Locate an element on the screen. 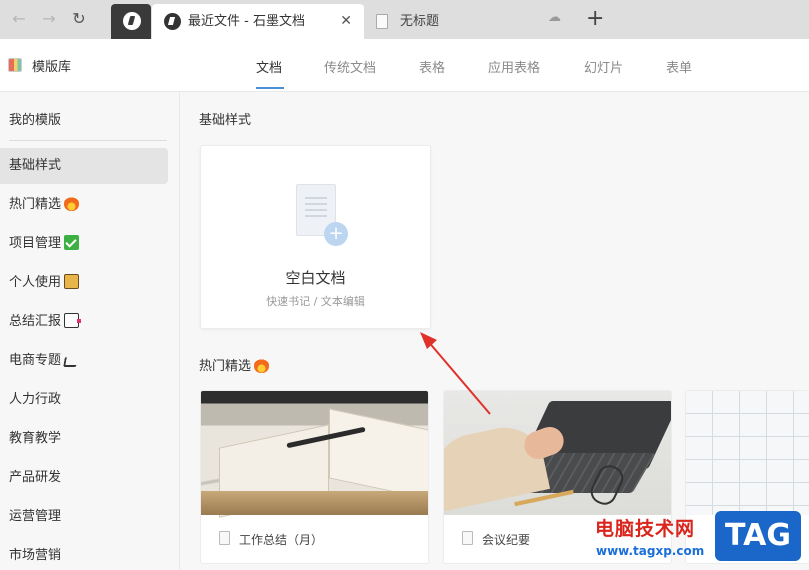  new-tab-button: + is located at coordinates (595, 19).